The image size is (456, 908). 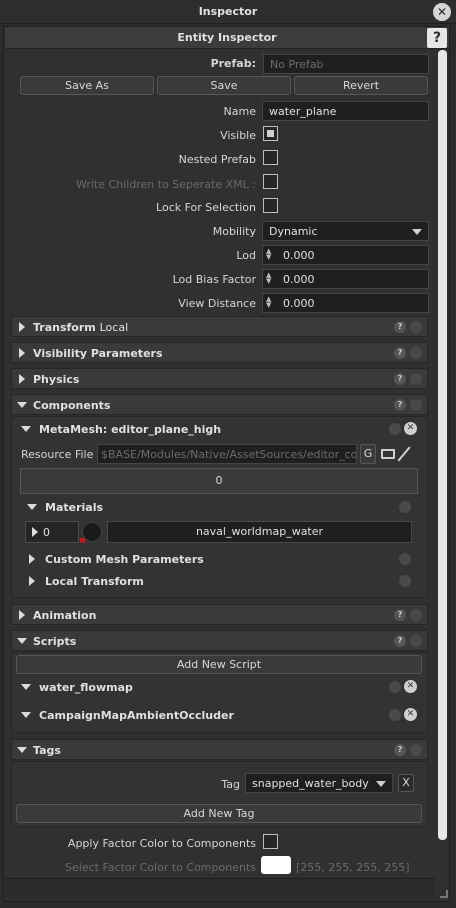 What do you see at coordinates (234, 231) in the screenshot?
I see `mobility-label: Mobility` at bounding box center [234, 231].